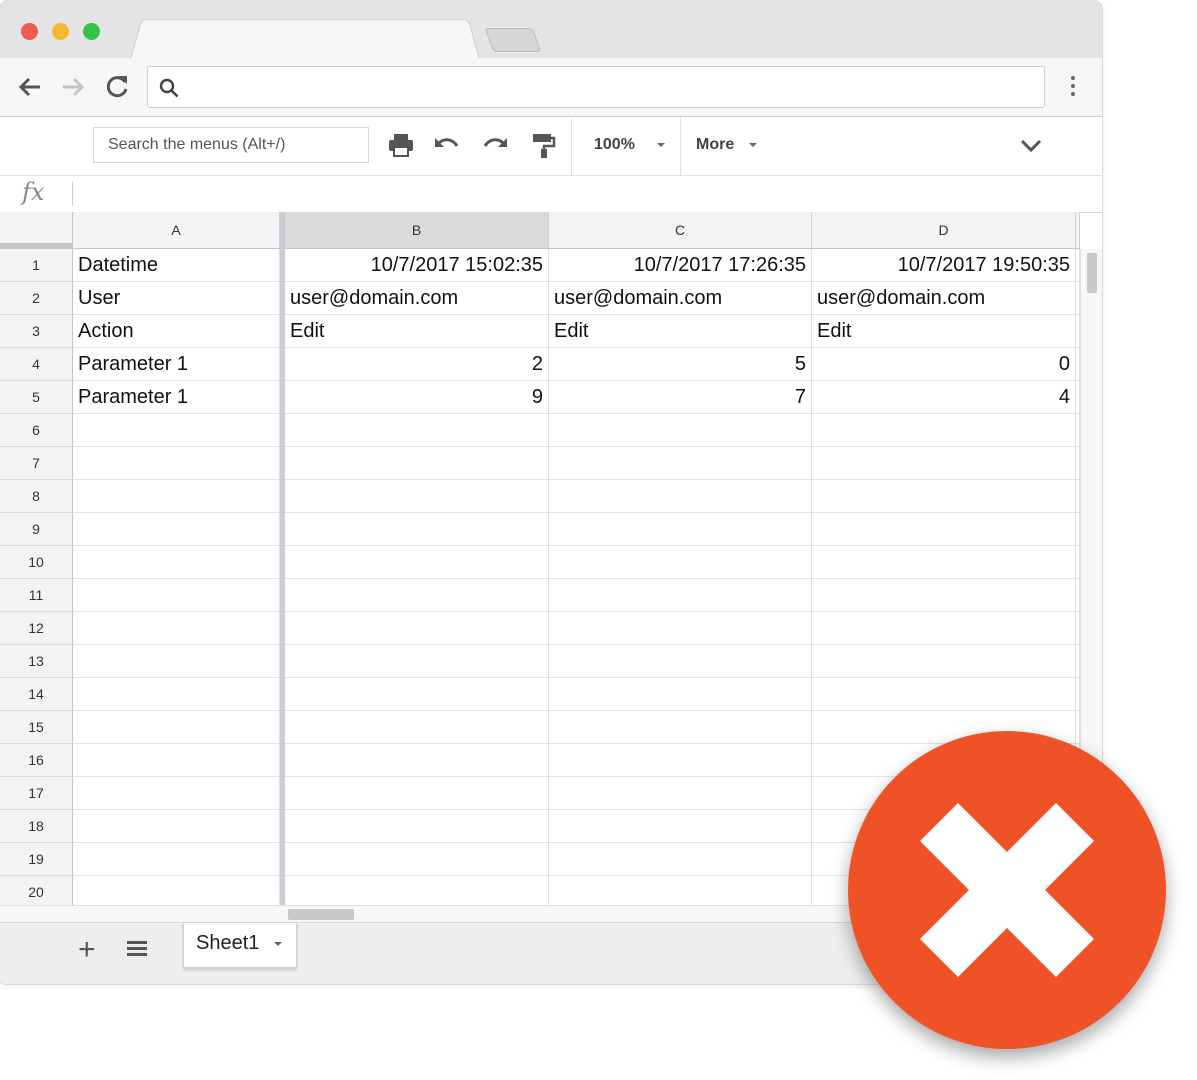 This screenshot has width=1197, height=1080. I want to click on cell-d8, so click(944, 496).